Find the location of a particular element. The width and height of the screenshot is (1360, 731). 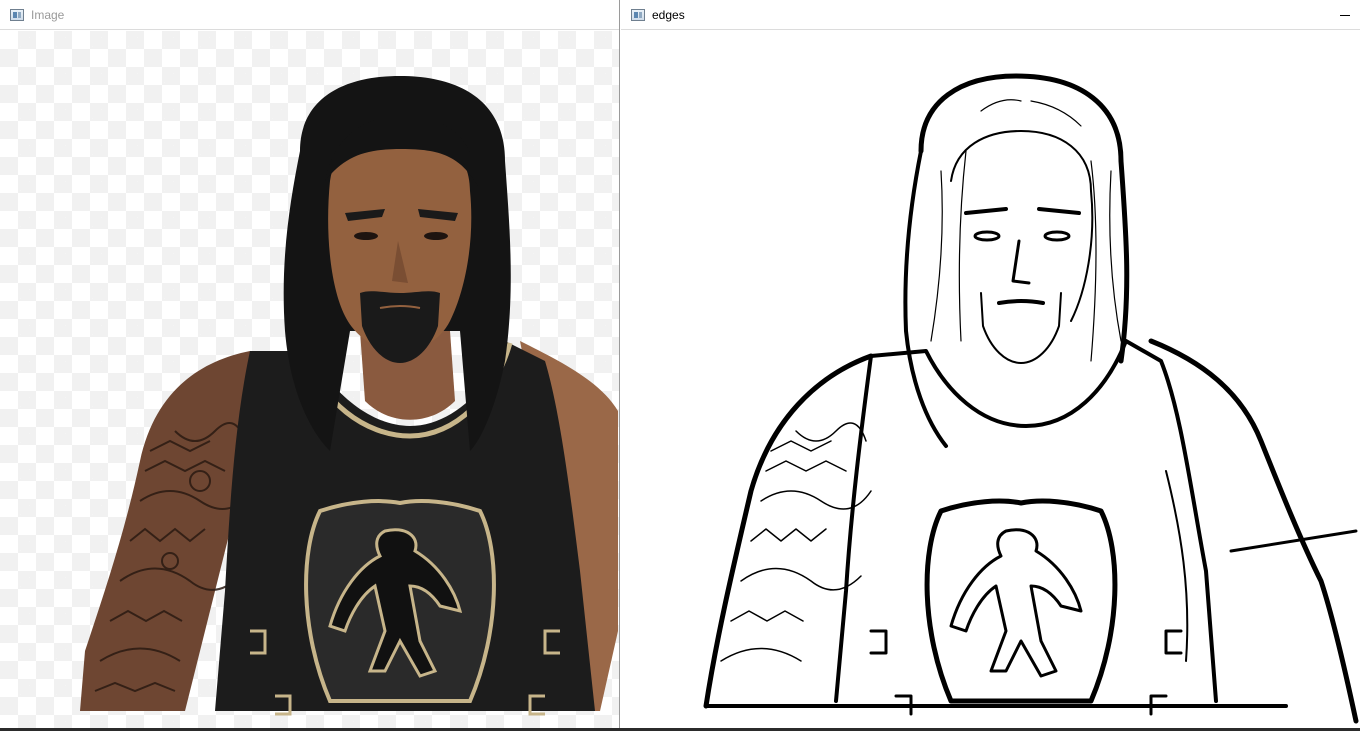

edge-nose is located at coordinates (1021, 262).